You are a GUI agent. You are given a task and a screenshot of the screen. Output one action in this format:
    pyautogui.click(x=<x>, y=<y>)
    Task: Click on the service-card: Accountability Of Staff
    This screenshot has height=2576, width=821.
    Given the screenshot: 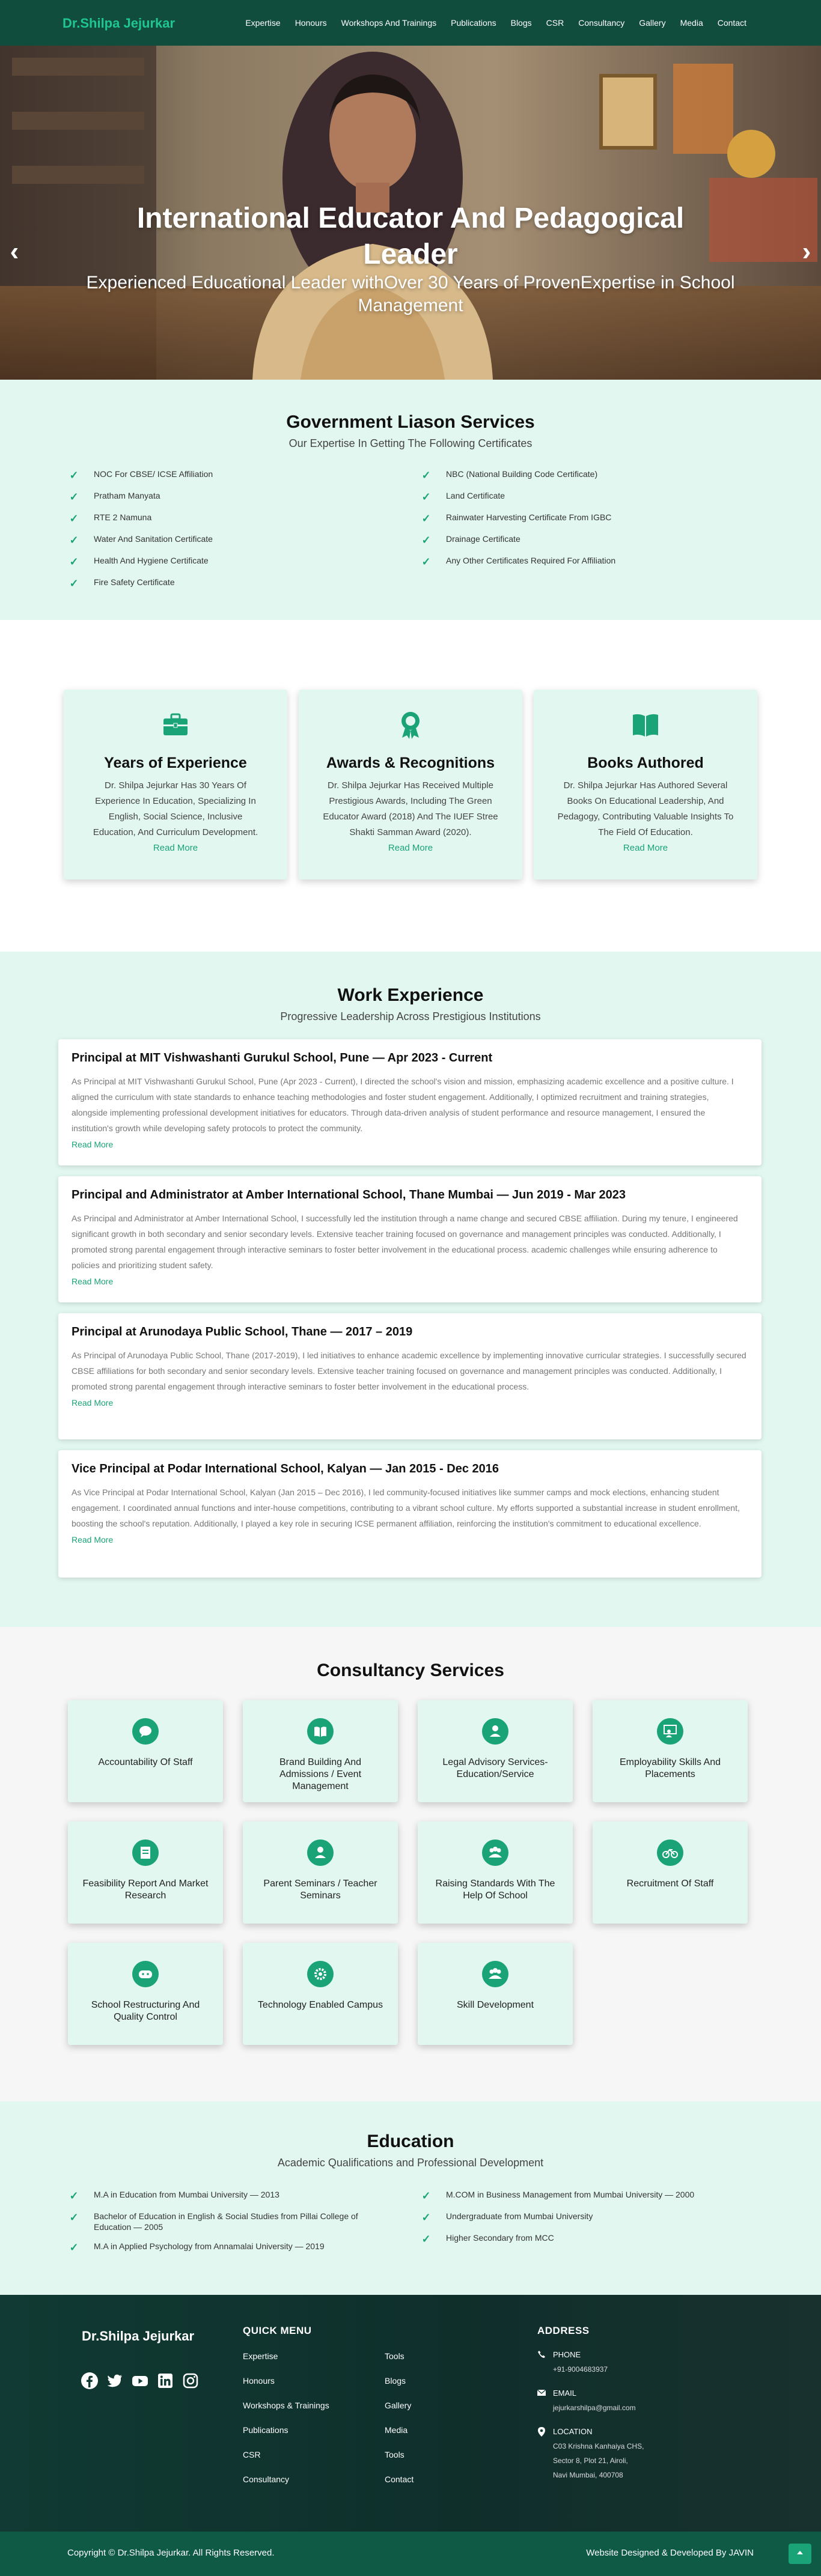 What is the action you would take?
    pyautogui.click(x=146, y=1751)
    